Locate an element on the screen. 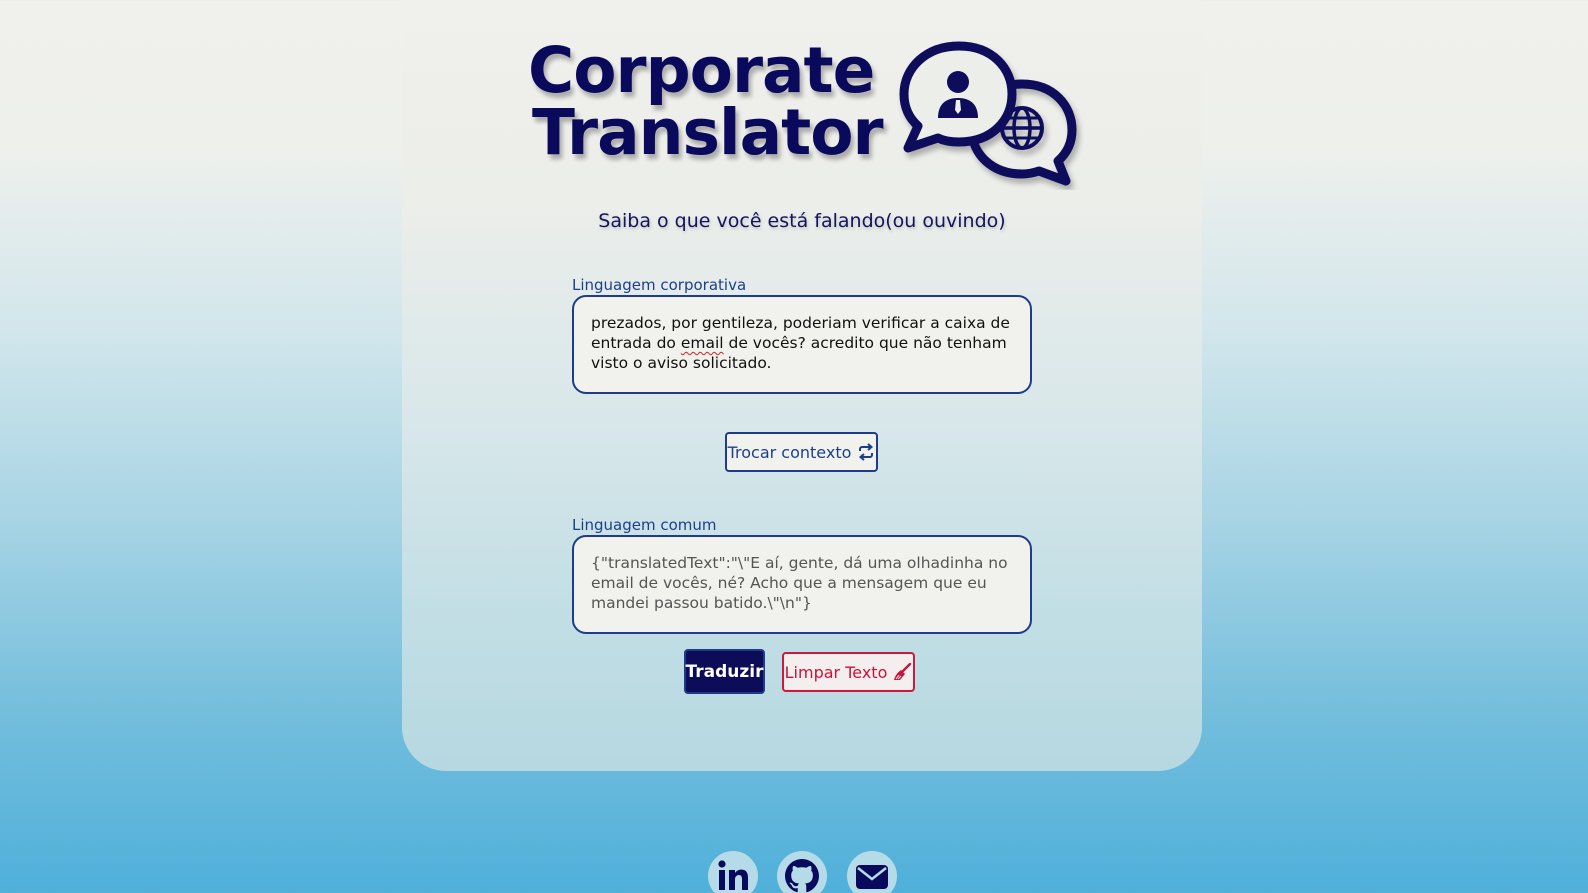 The image size is (1588, 893). misspelled-word: email is located at coordinates (702, 343).